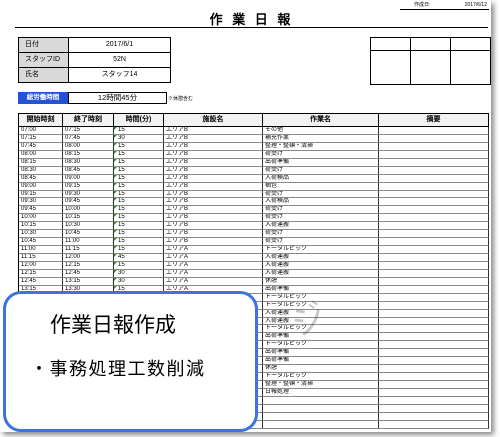  Describe the element at coordinates (475, 5) in the screenshot. I see `created-date-value: 2017/6/12` at that location.